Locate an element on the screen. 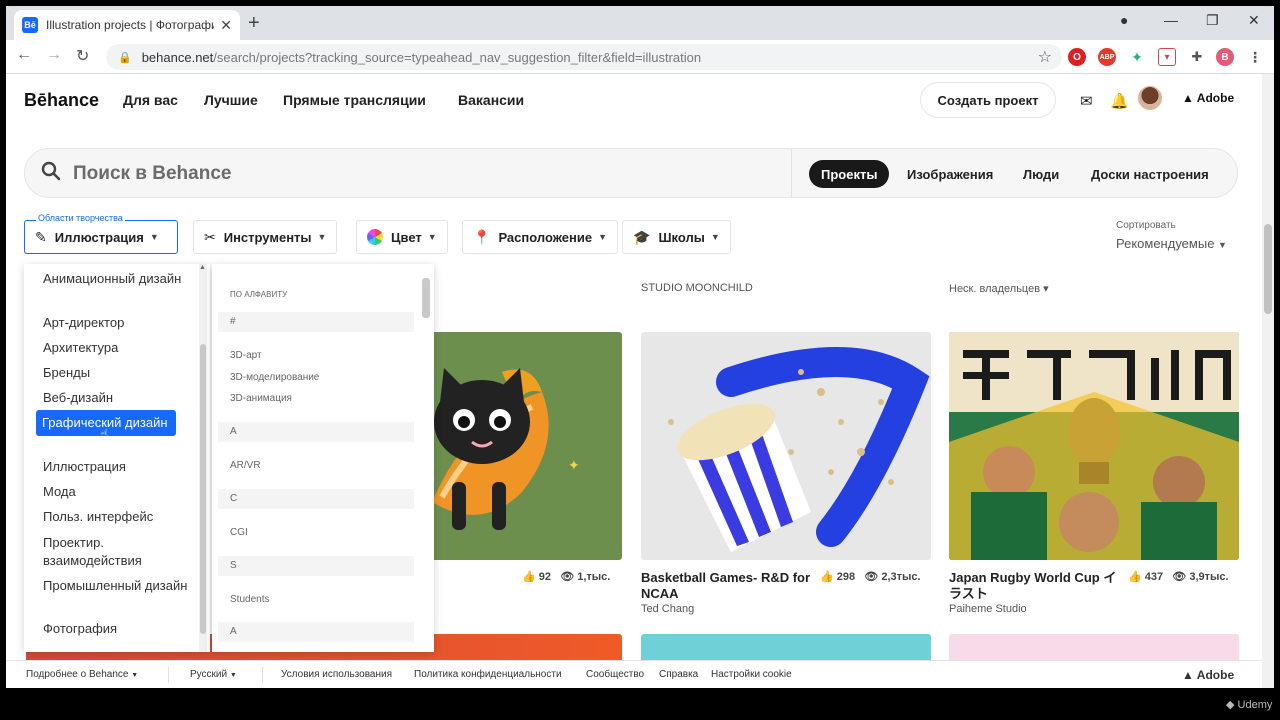  rugby-illustration is located at coordinates (1094, 446).